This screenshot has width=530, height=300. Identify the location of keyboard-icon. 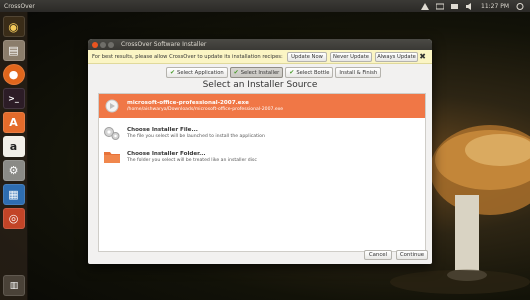
(440, 6).